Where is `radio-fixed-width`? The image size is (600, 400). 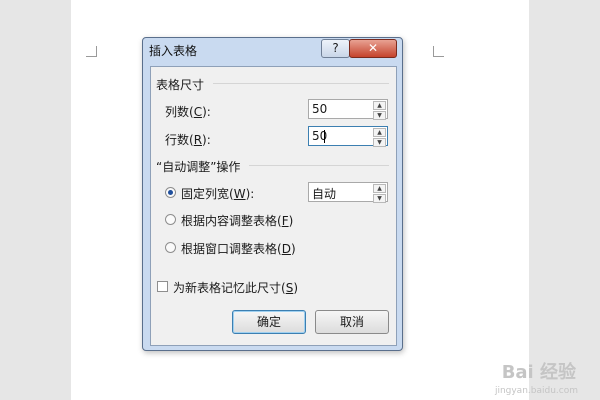
radio-fixed-width is located at coordinates (170, 192).